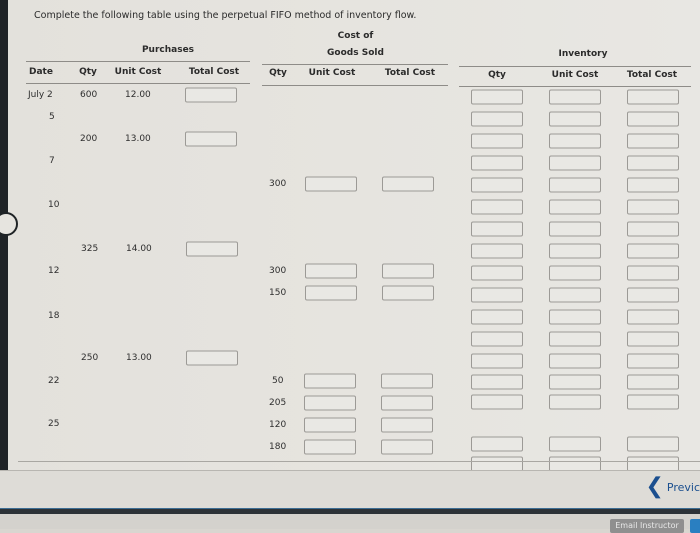 This screenshot has height=533, width=700. What do you see at coordinates (90, 358) in the screenshot?
I see `purchase-qty: 250` at bounding box center [90, 358].